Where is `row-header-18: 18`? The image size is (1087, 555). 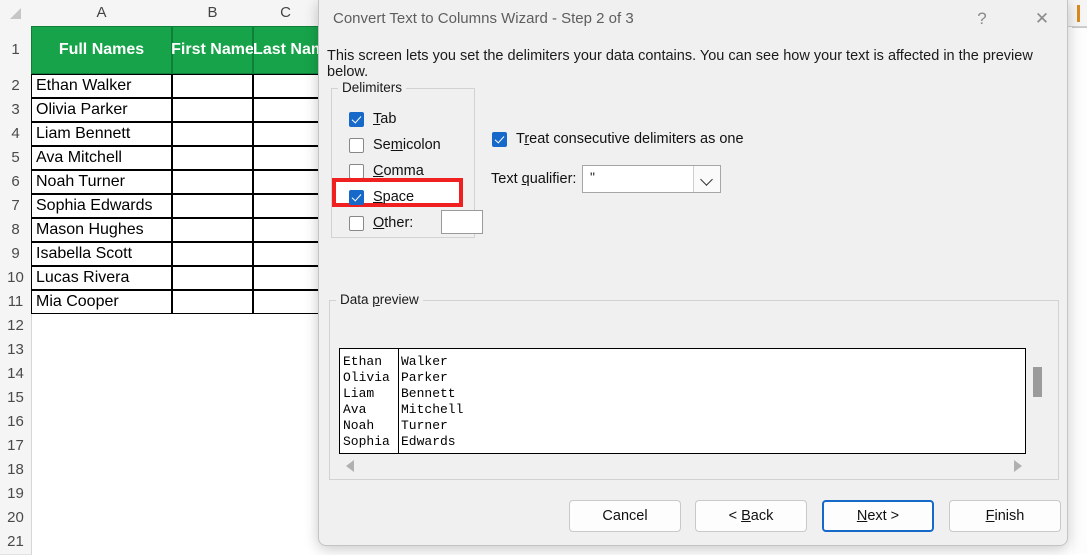
row-header-18: 18 is located at coordinates (16, 470).